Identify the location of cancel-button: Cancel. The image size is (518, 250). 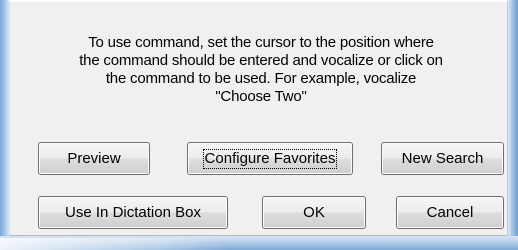
(450, 212).